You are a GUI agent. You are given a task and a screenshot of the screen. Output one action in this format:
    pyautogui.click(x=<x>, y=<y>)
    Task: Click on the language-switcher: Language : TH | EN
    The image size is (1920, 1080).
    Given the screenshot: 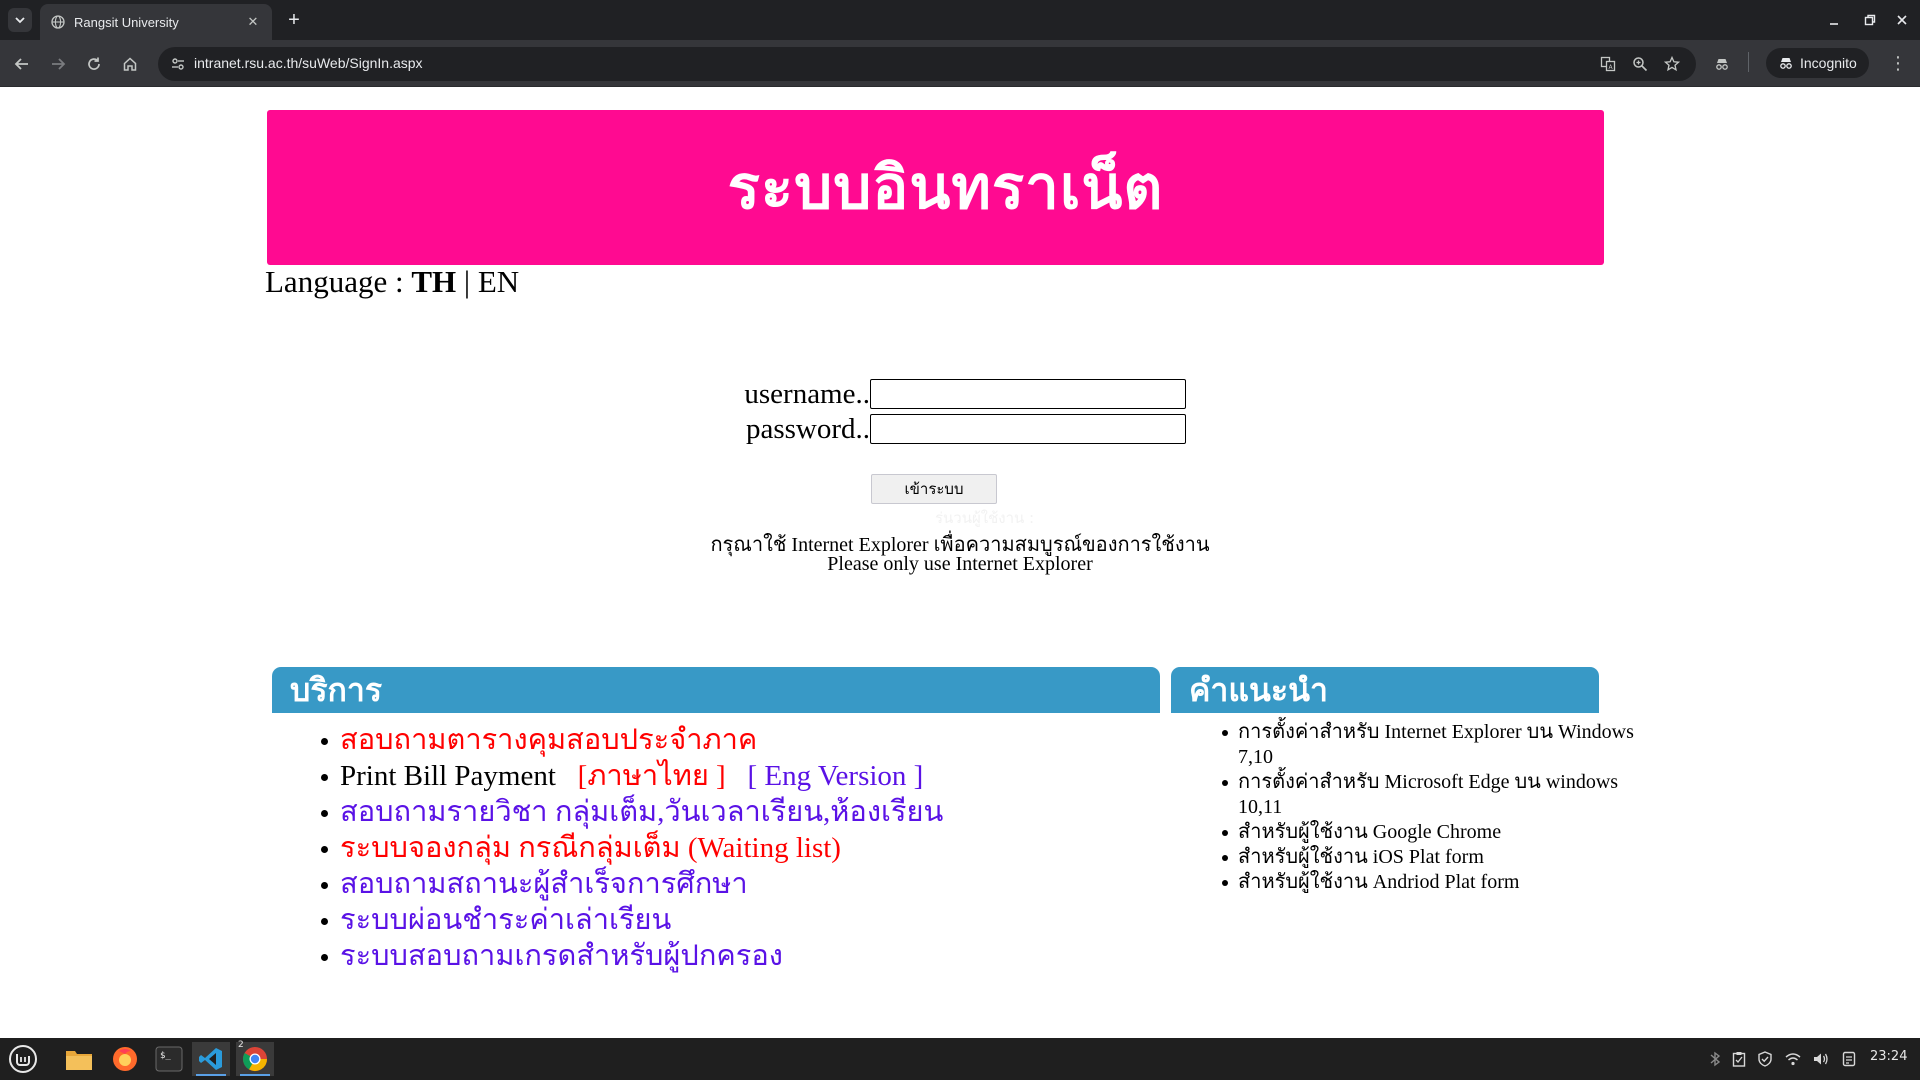 What is the action you would take?
    pyautogui.click(x=392, y=282)
    